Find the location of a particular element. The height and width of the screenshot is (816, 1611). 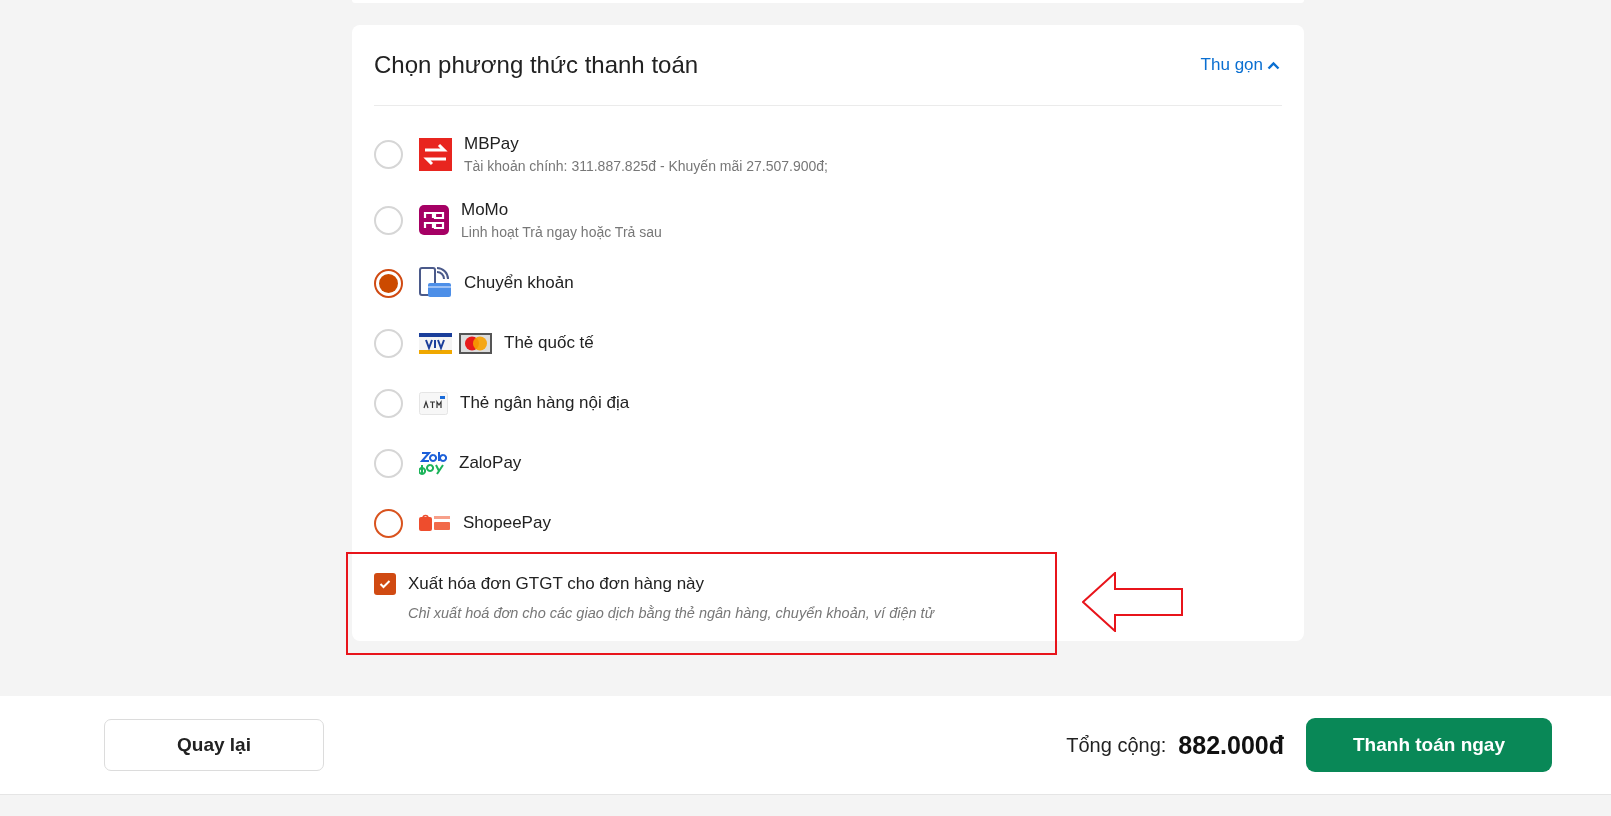

method-name: ZaloPay is located at coordinates (490, 463).